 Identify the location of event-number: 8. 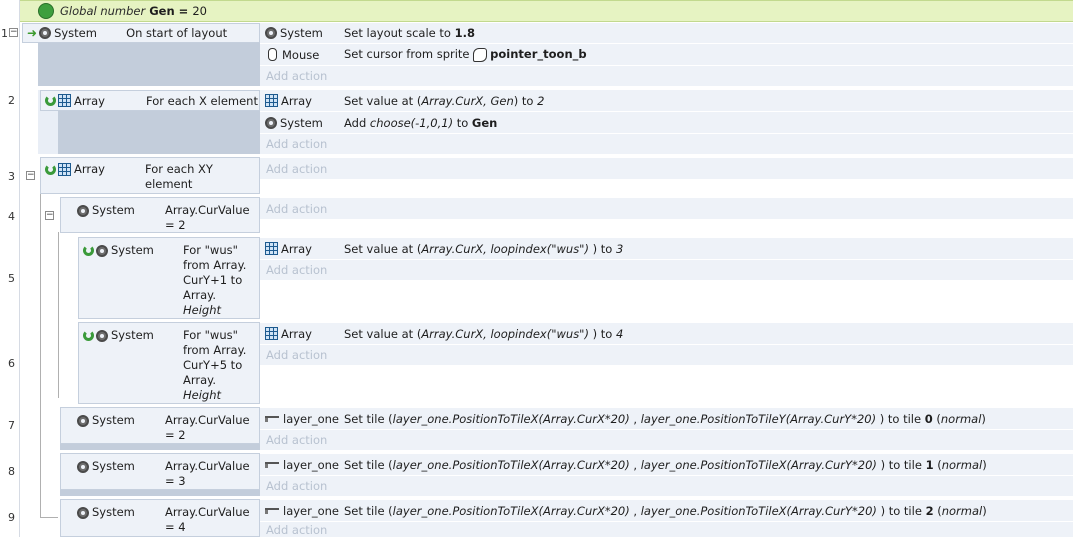
(11, 471).